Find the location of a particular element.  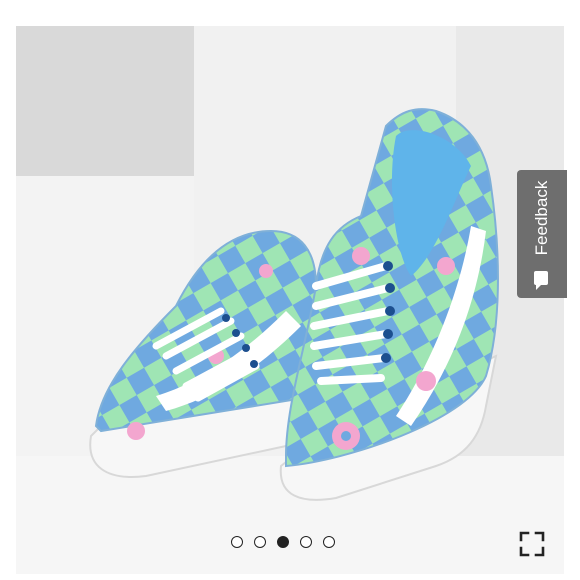

fullscreen-icon is located at coordinates (532, 544).